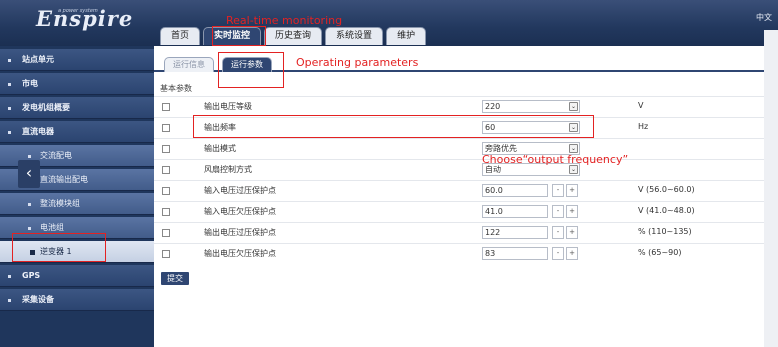 This screenshot has height=347, width=778. I want to click on param-unit: V (41.0~48.0), so click(666, 210).